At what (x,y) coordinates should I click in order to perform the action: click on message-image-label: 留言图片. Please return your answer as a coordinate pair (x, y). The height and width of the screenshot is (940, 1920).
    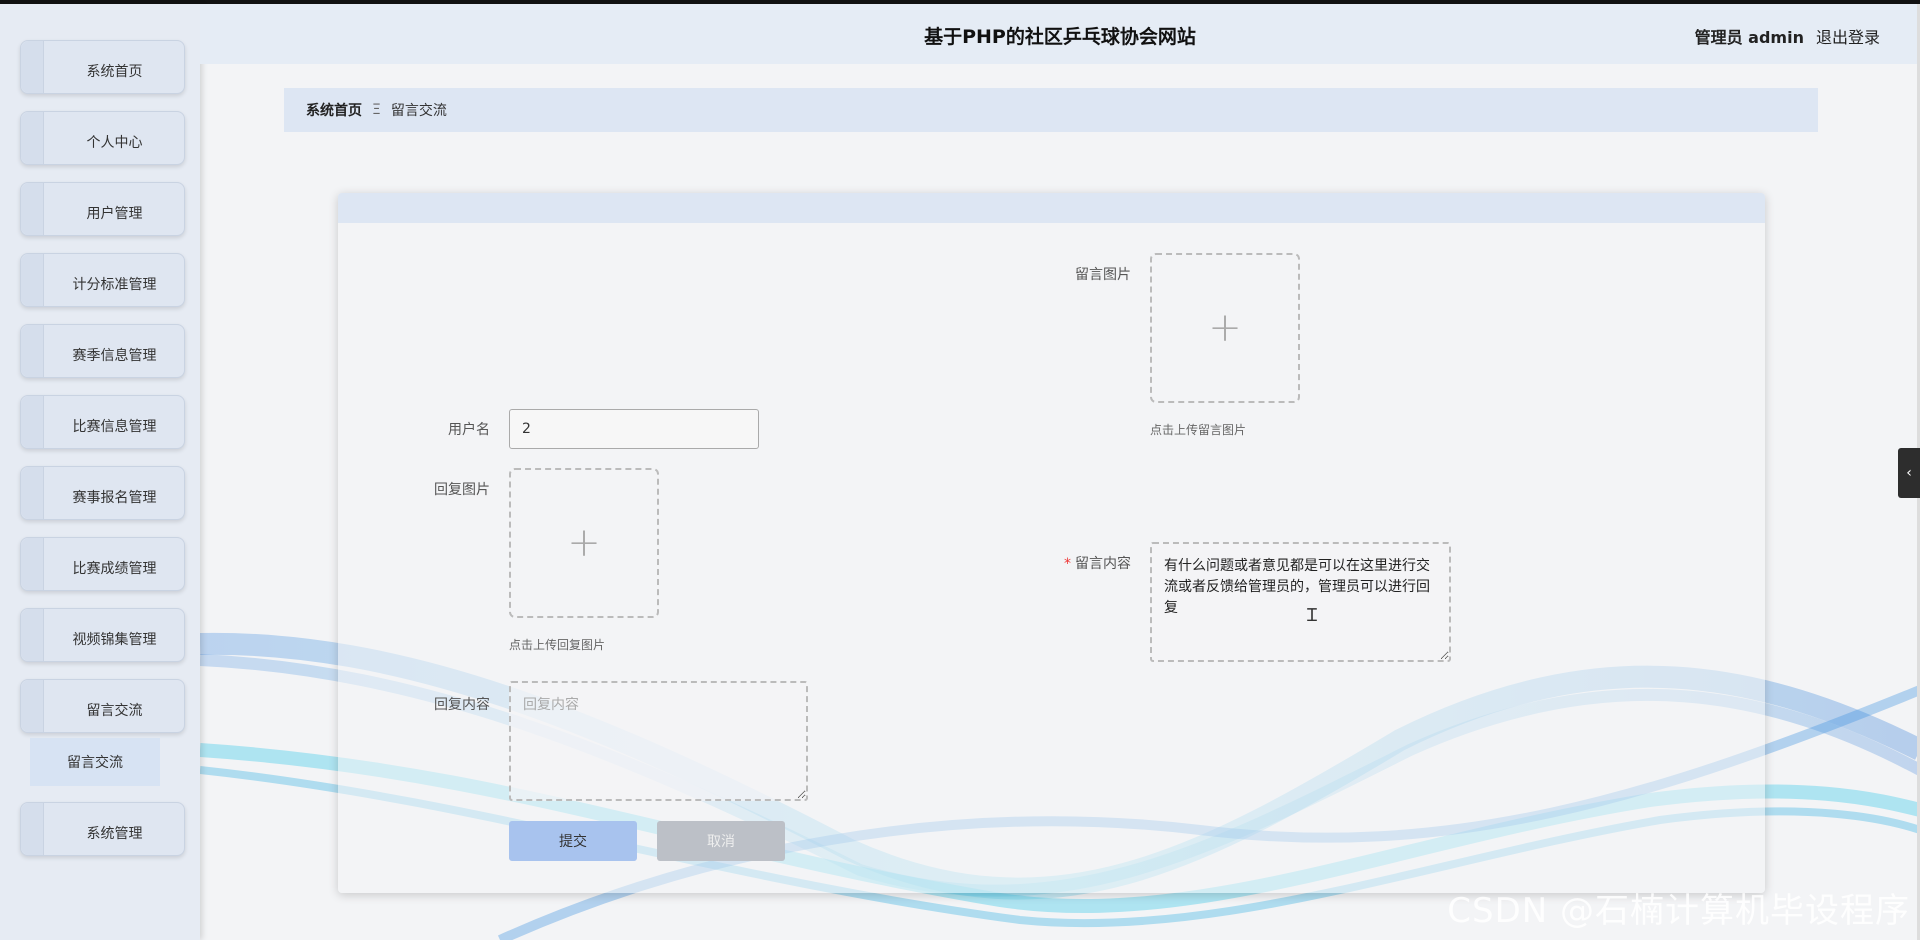
    Looking at the image, I should click on (1103, 275).